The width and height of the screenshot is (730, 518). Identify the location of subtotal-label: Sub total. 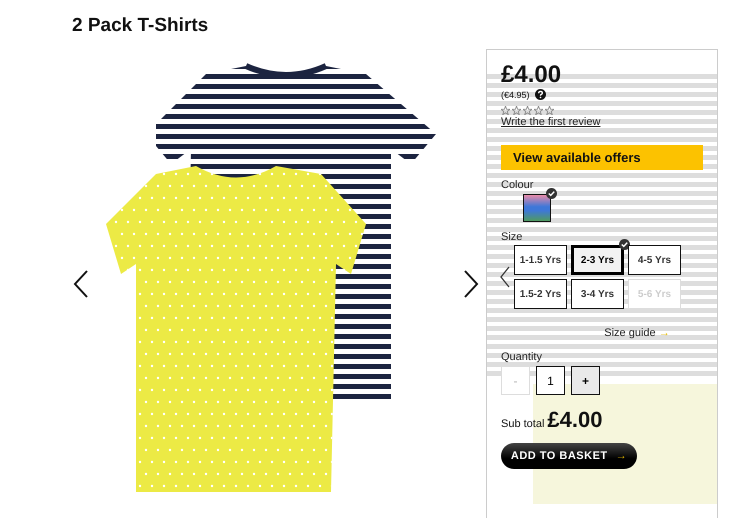
(522, 424).